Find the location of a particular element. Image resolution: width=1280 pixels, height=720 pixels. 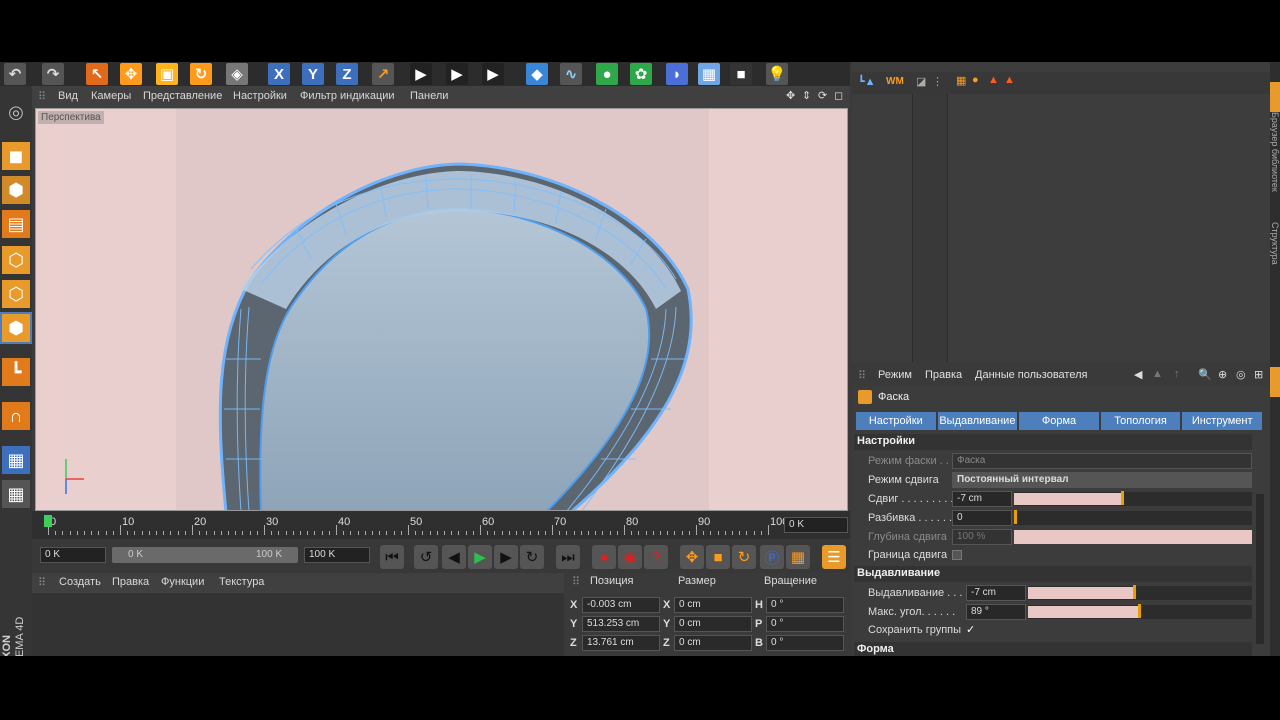

prev-key-icon: ↺ is located at coordinates (426, 557).